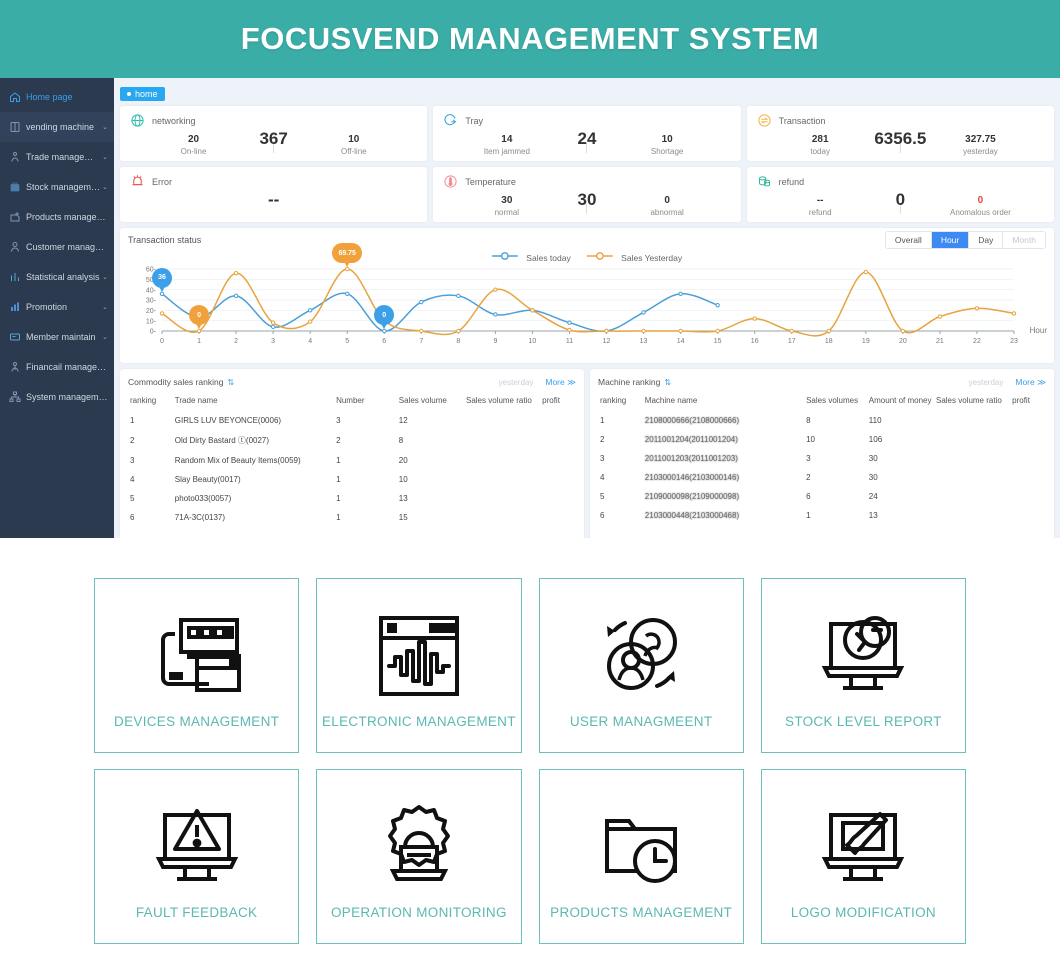 The width and height of the screenshot is (1060, 967). Describe the element at coordinates (146, 94) in the screenshot. I see `tab-home-label: home` at that location.